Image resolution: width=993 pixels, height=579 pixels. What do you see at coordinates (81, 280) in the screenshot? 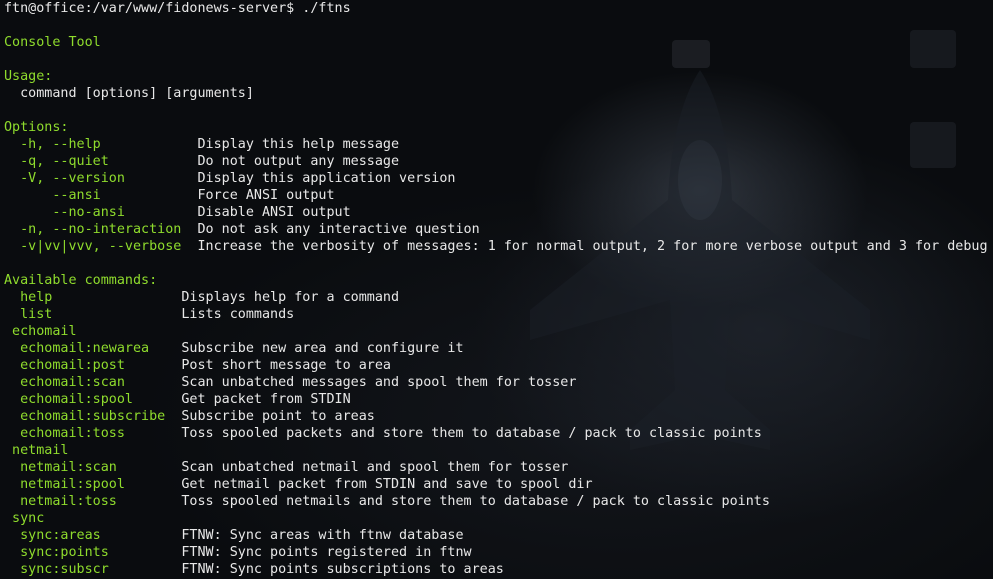
I see `commands-header: Available commands:` at bounding box center [81, 280].